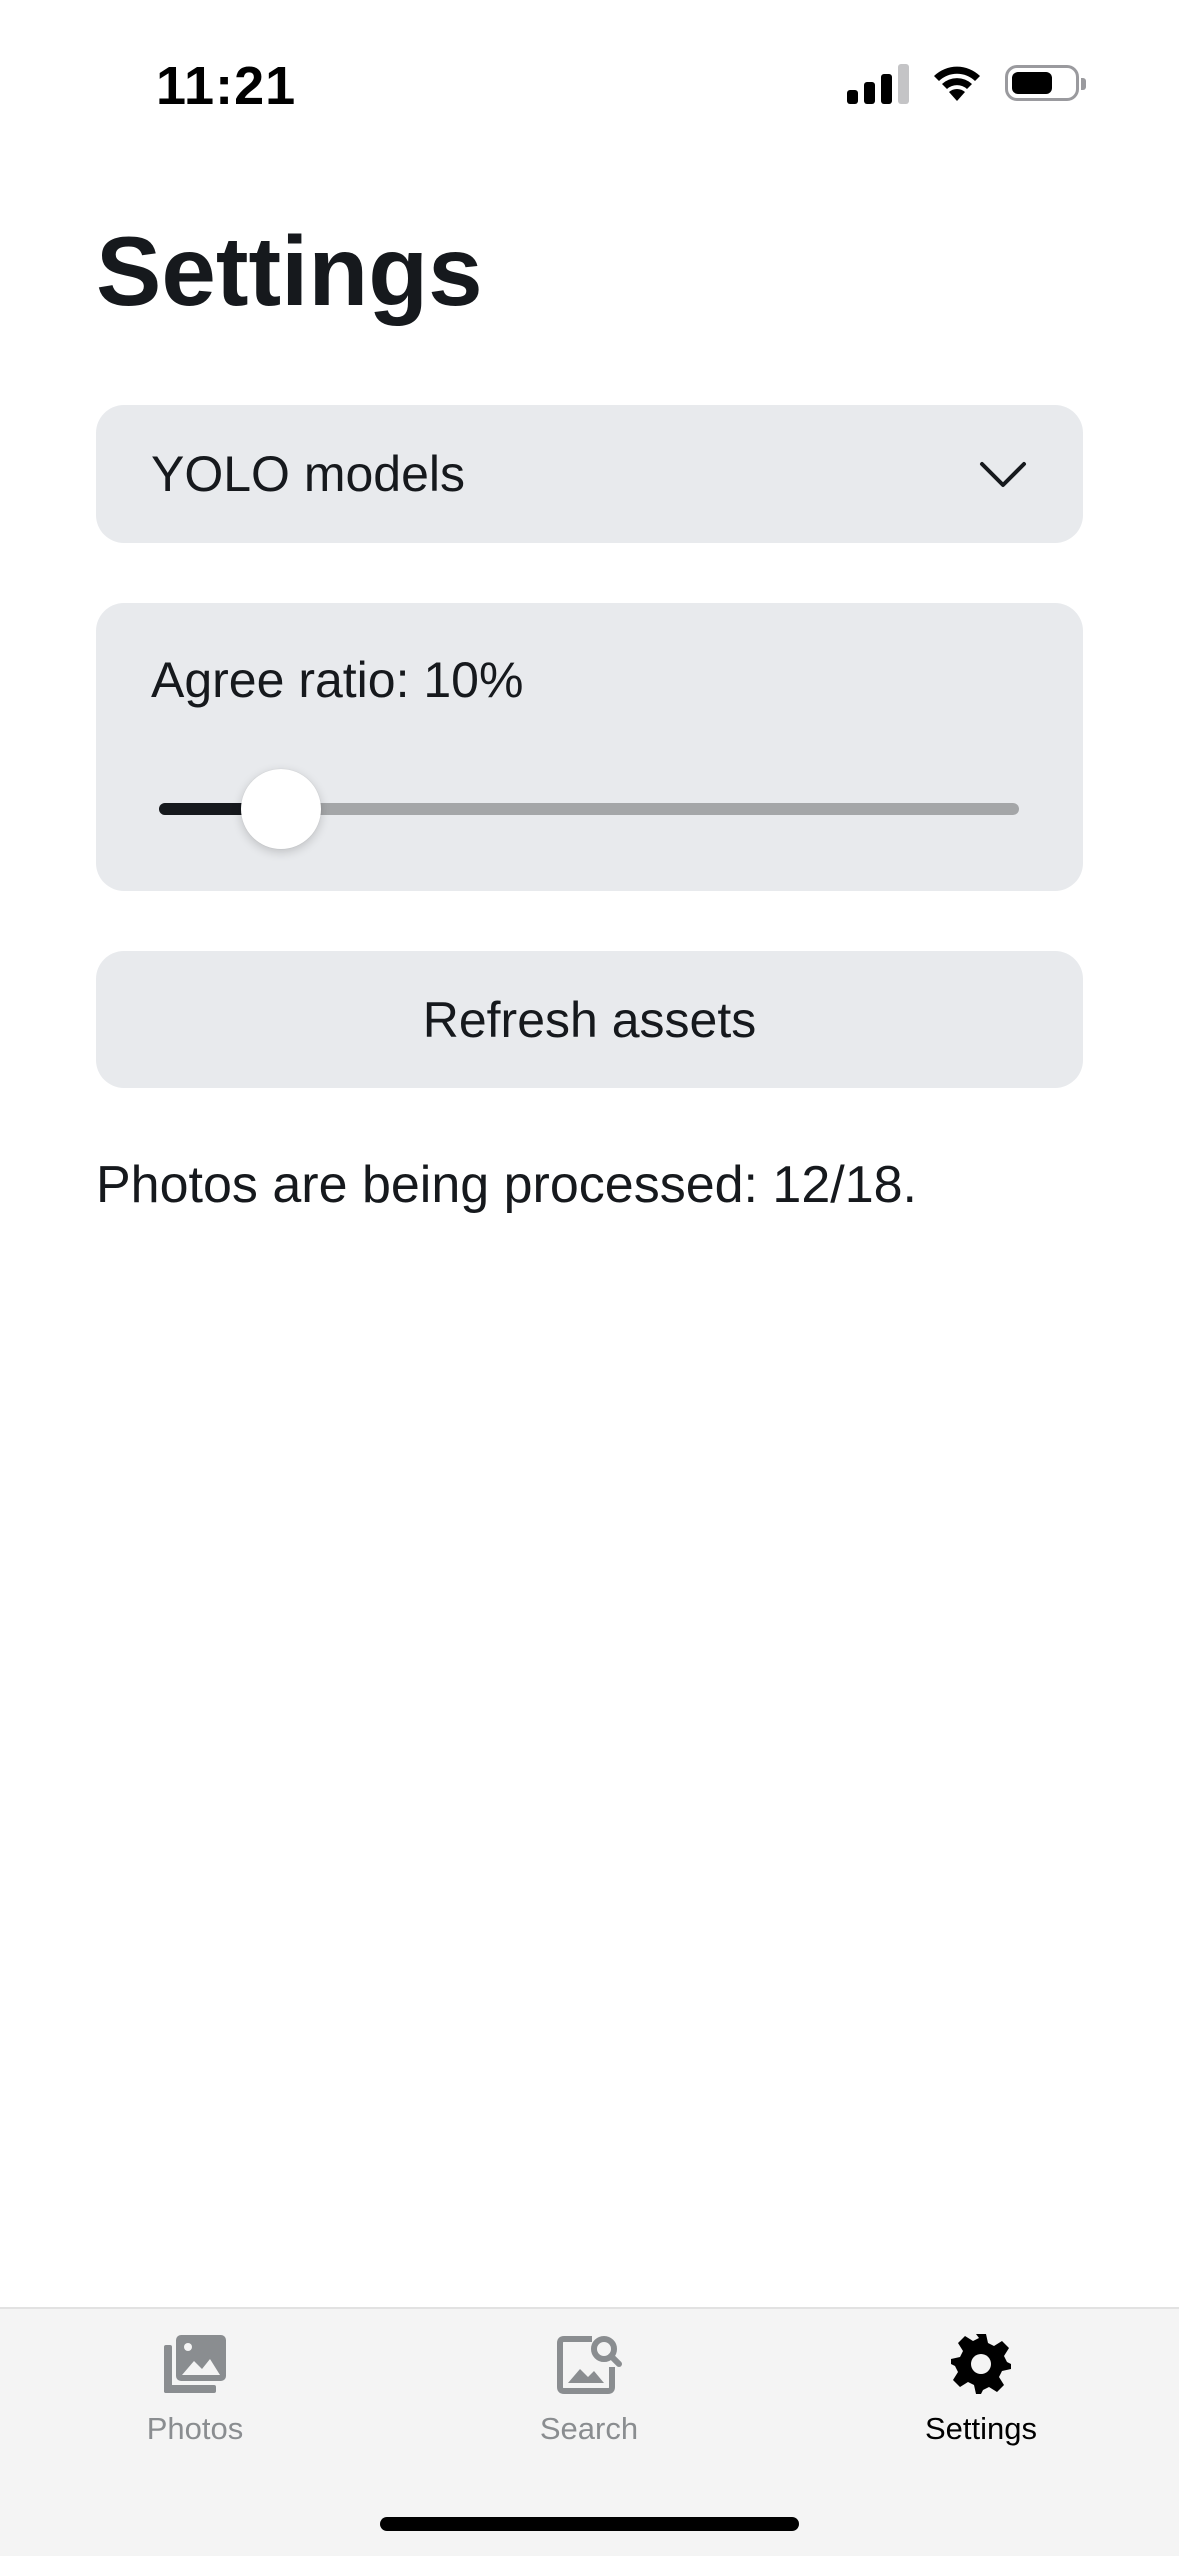 The image size is (1179, 2556). I want to click on status-bar: 11:21, so click(589, 75).